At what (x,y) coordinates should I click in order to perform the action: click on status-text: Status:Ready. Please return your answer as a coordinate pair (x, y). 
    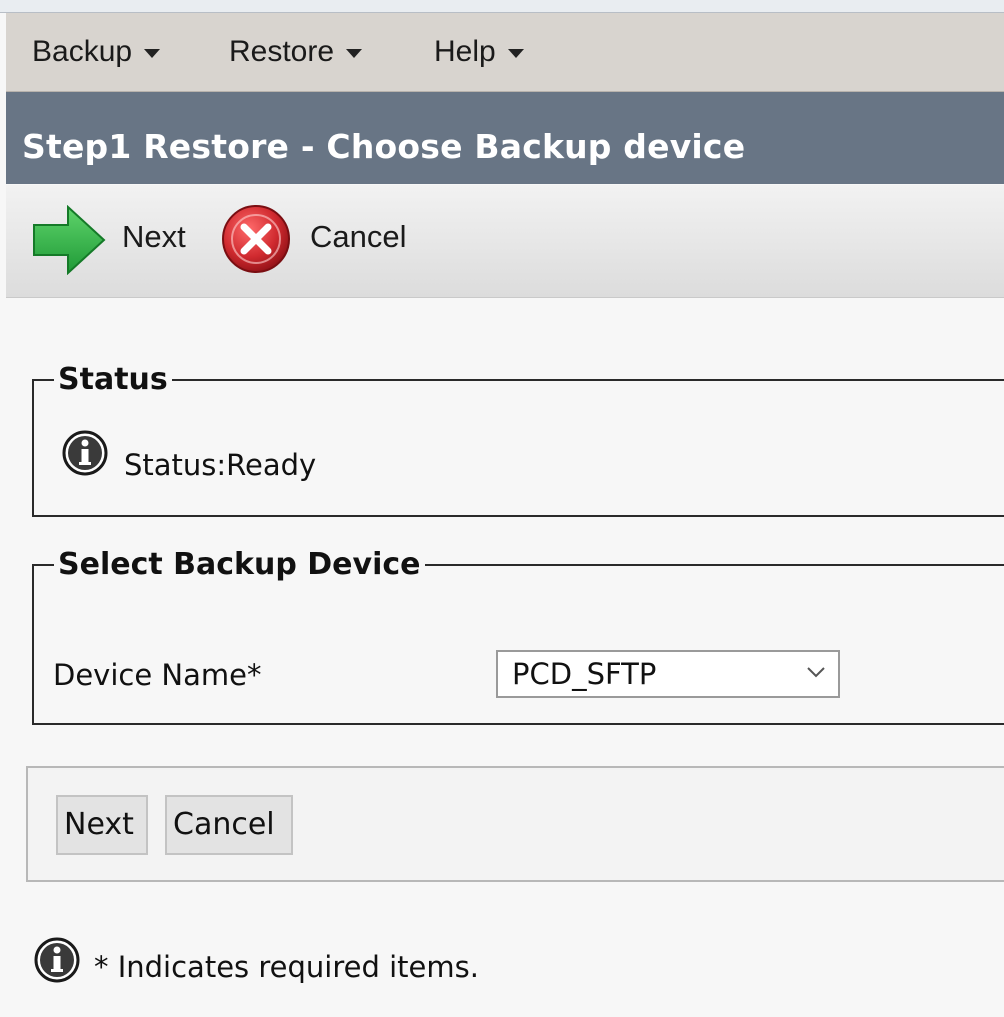
    Looking at the image, I should click on (220, 465).